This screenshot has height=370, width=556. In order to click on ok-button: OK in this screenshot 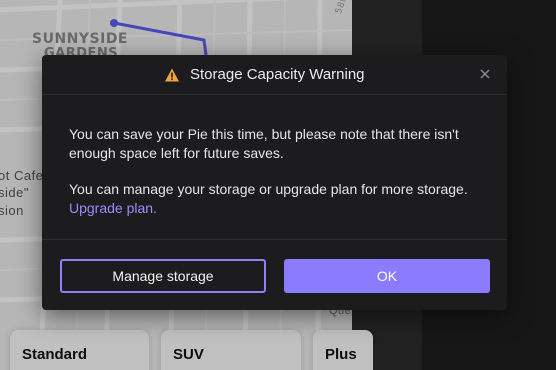, I will do `click(387, 276)`.